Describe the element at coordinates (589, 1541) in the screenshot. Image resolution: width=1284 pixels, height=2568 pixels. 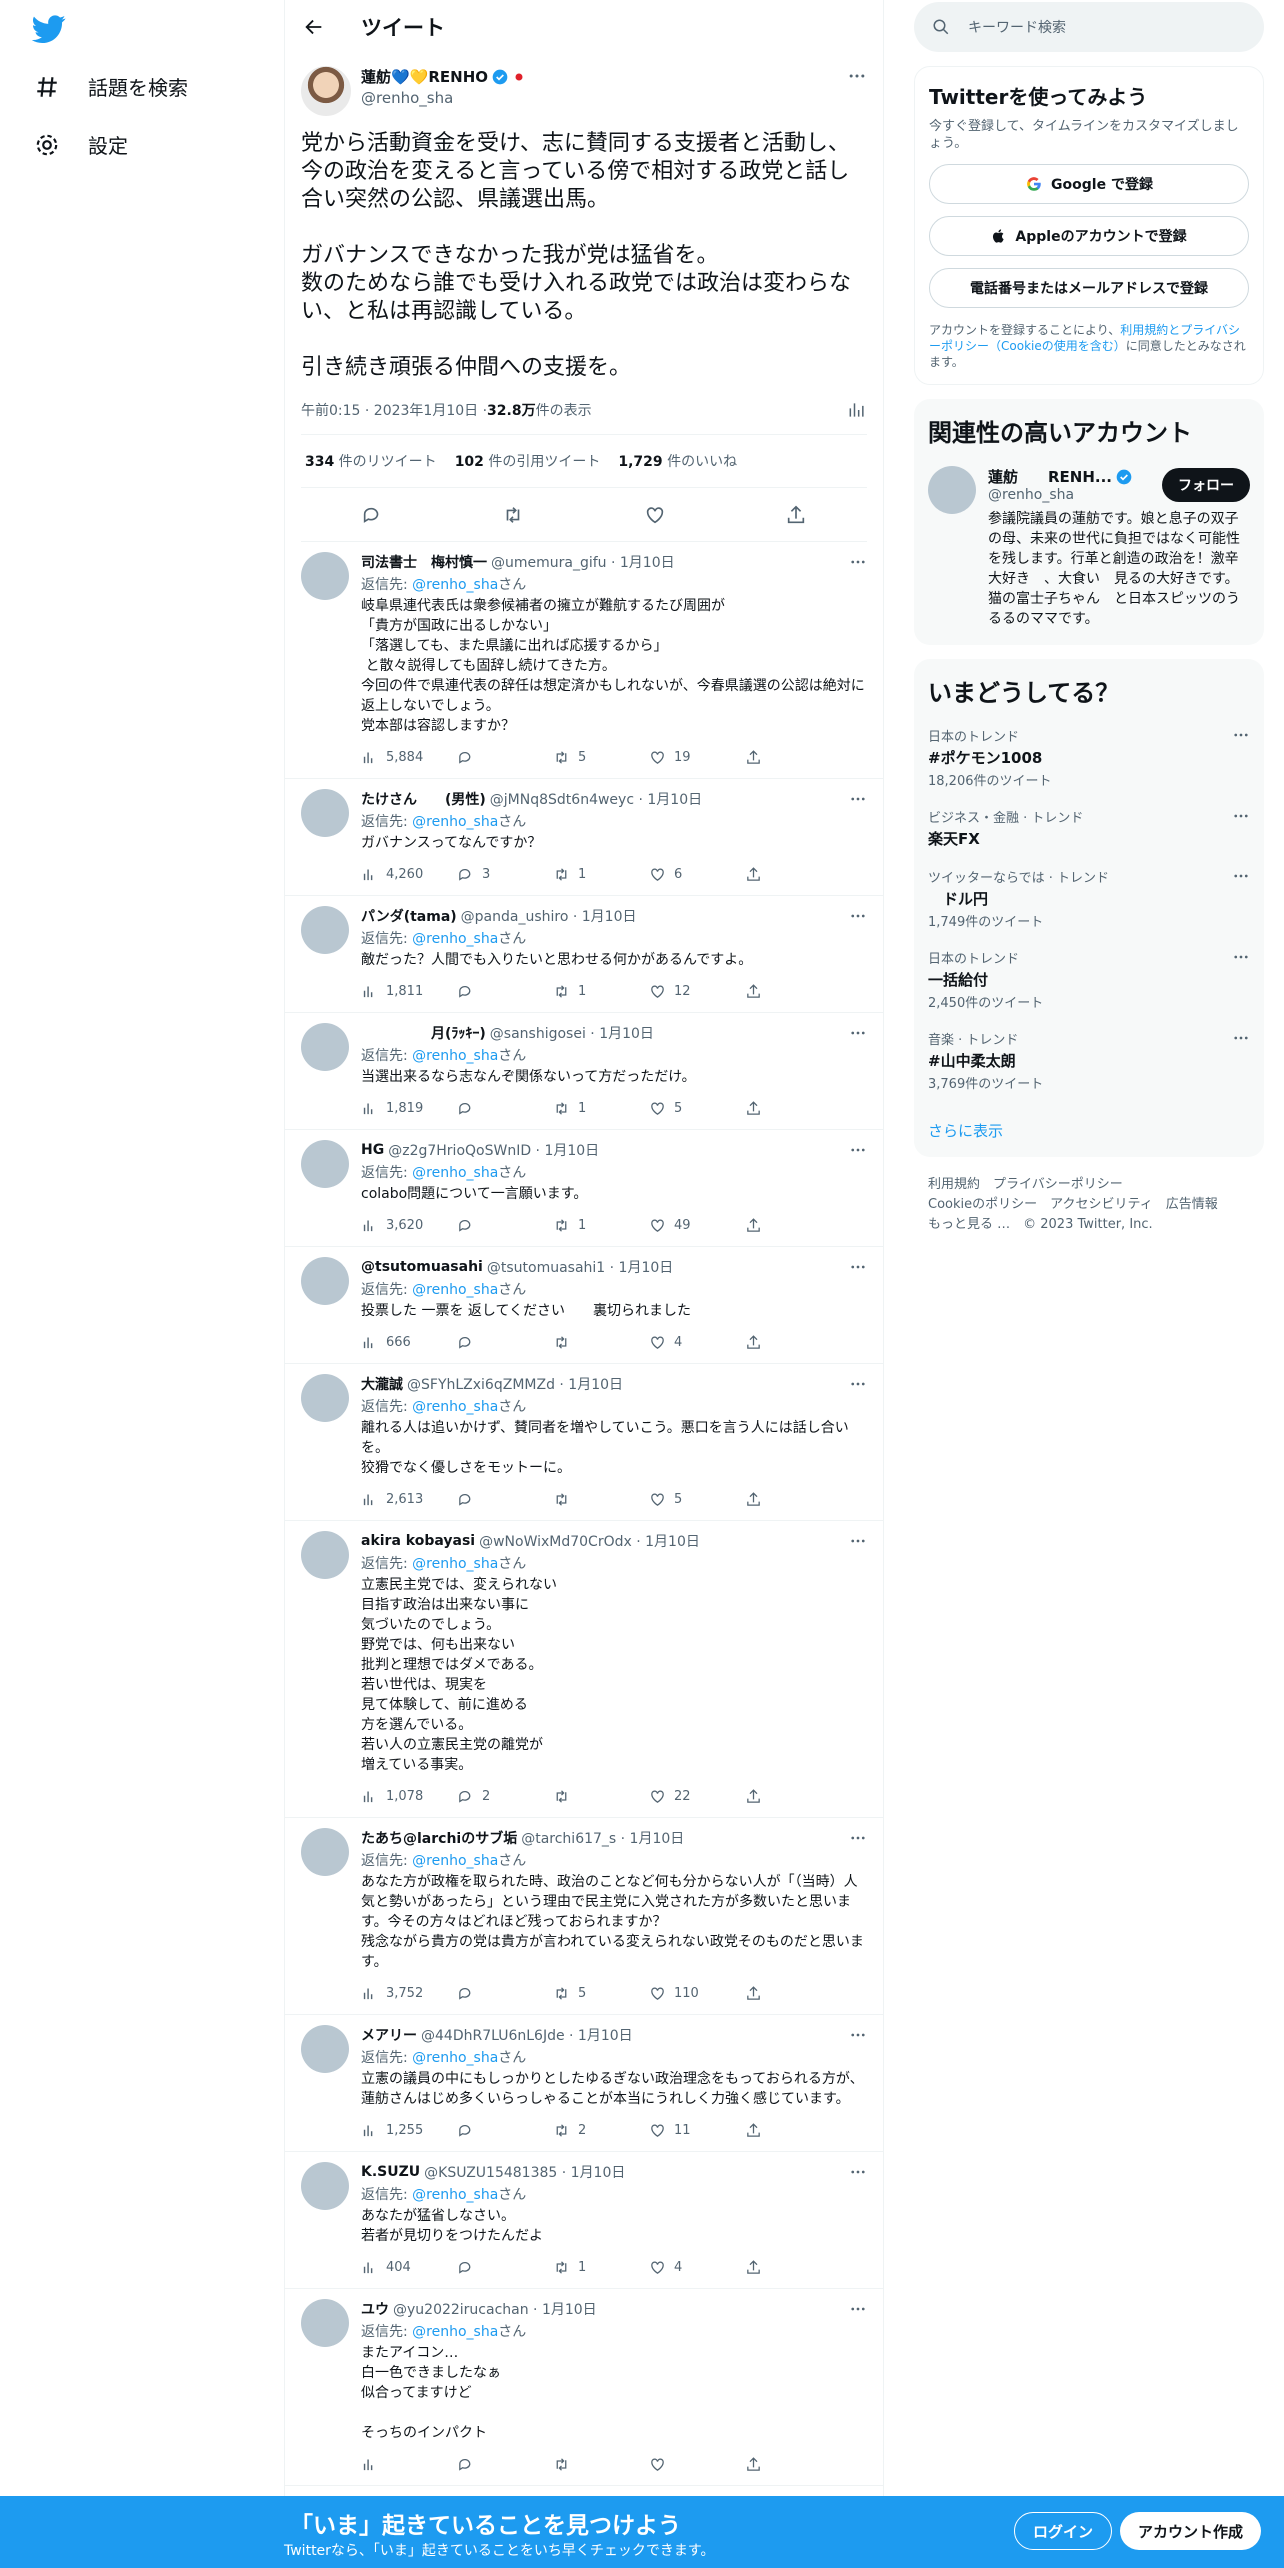
I see `reply-author-handle: @wNoWixMd70CrOdx · 1月10日` at that location.